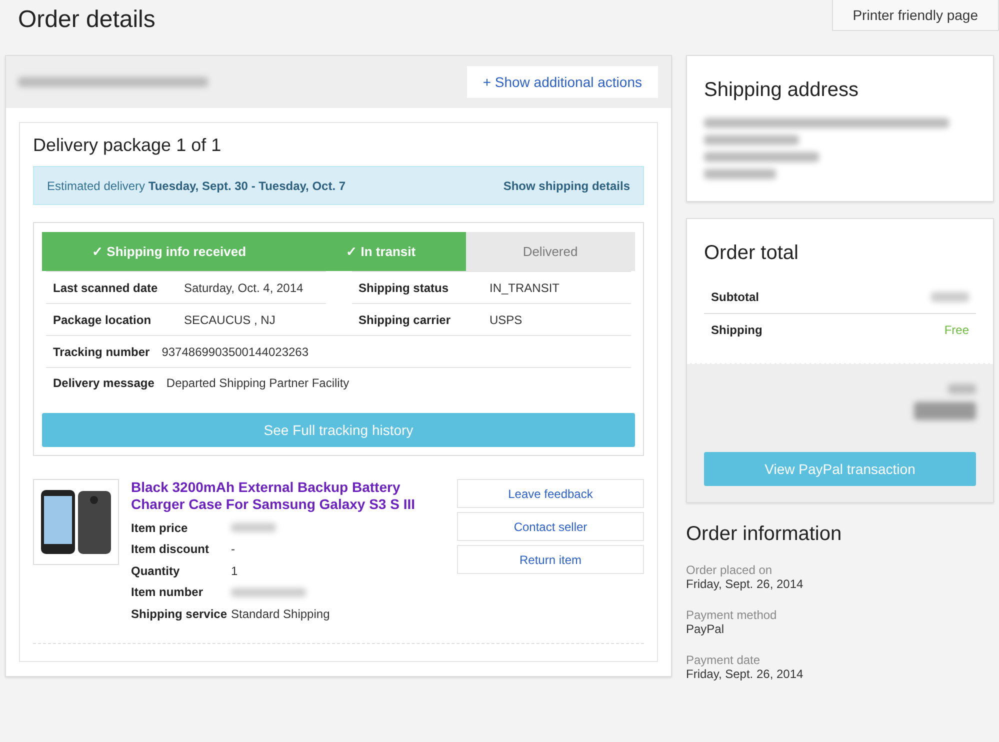 This screenshot has height=742, width=999. What do you see at coordinates (106, 287) in the screenshot?
I see `detail-label: Last scanned date` at bounding box center [106, 287].